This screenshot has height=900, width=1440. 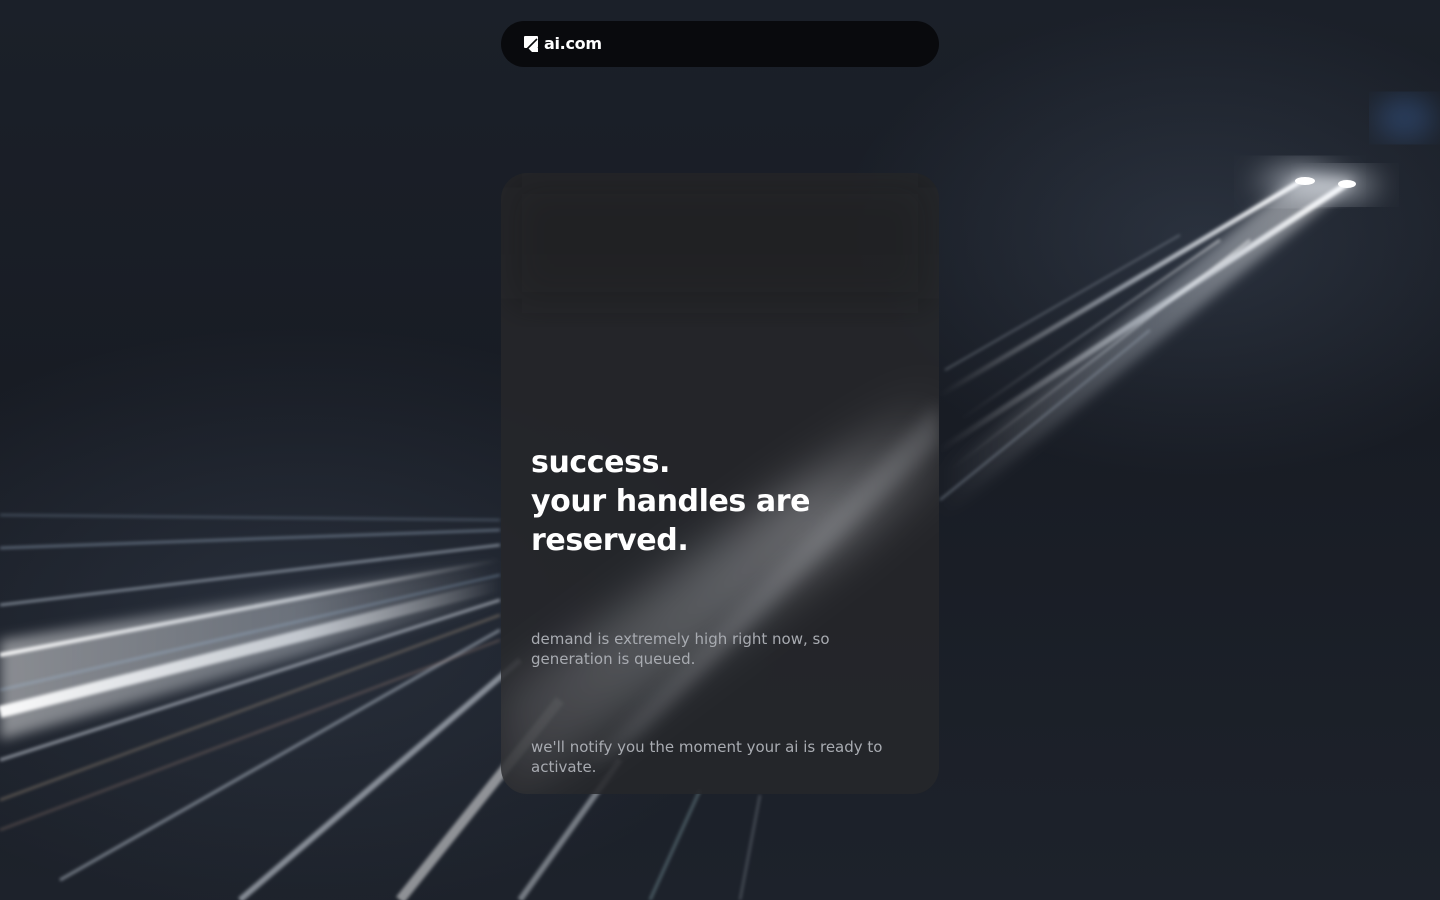 I want to click on top-navbar: ai.com, so click(x=720, y=44).